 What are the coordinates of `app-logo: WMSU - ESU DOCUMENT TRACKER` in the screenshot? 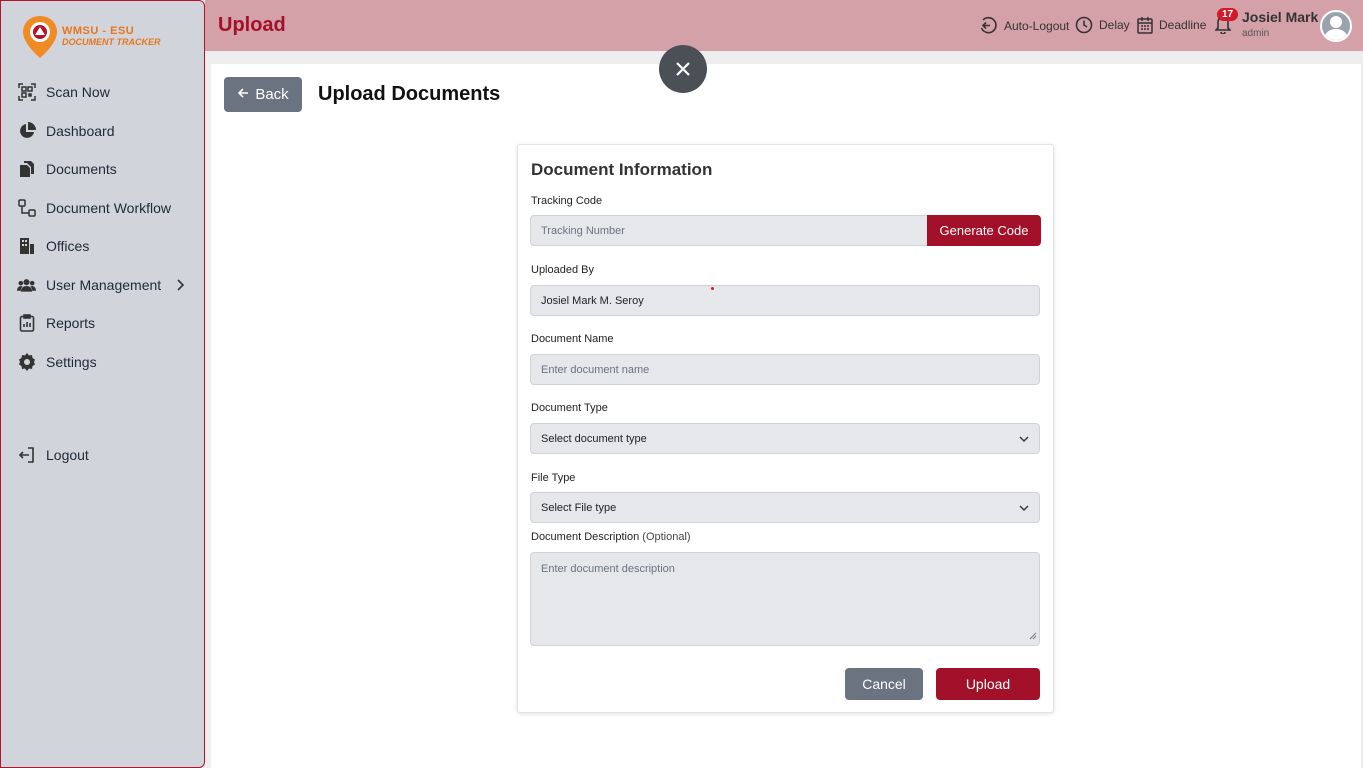 It's located at (91, 37).